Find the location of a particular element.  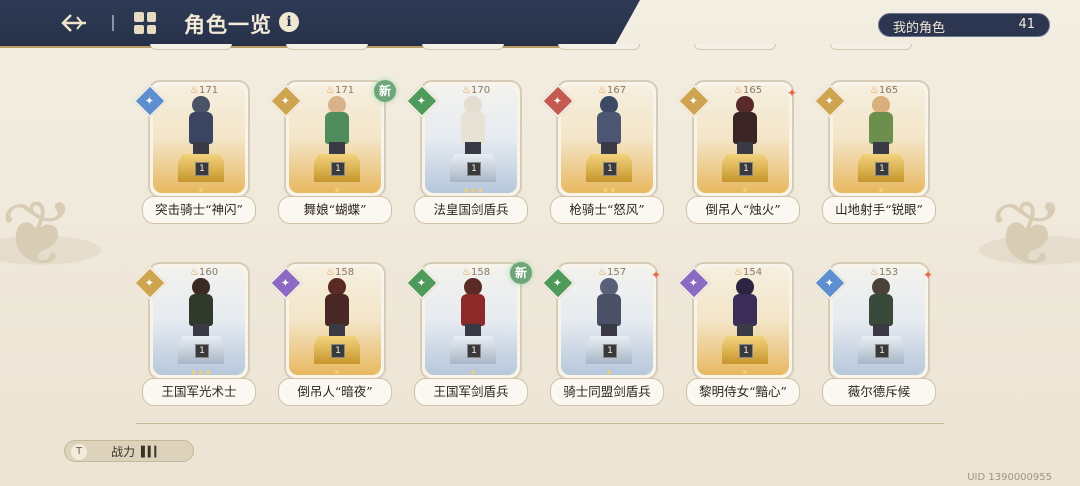

character-name: 山地射手“锐眼” is located at coordinates (879, 210).